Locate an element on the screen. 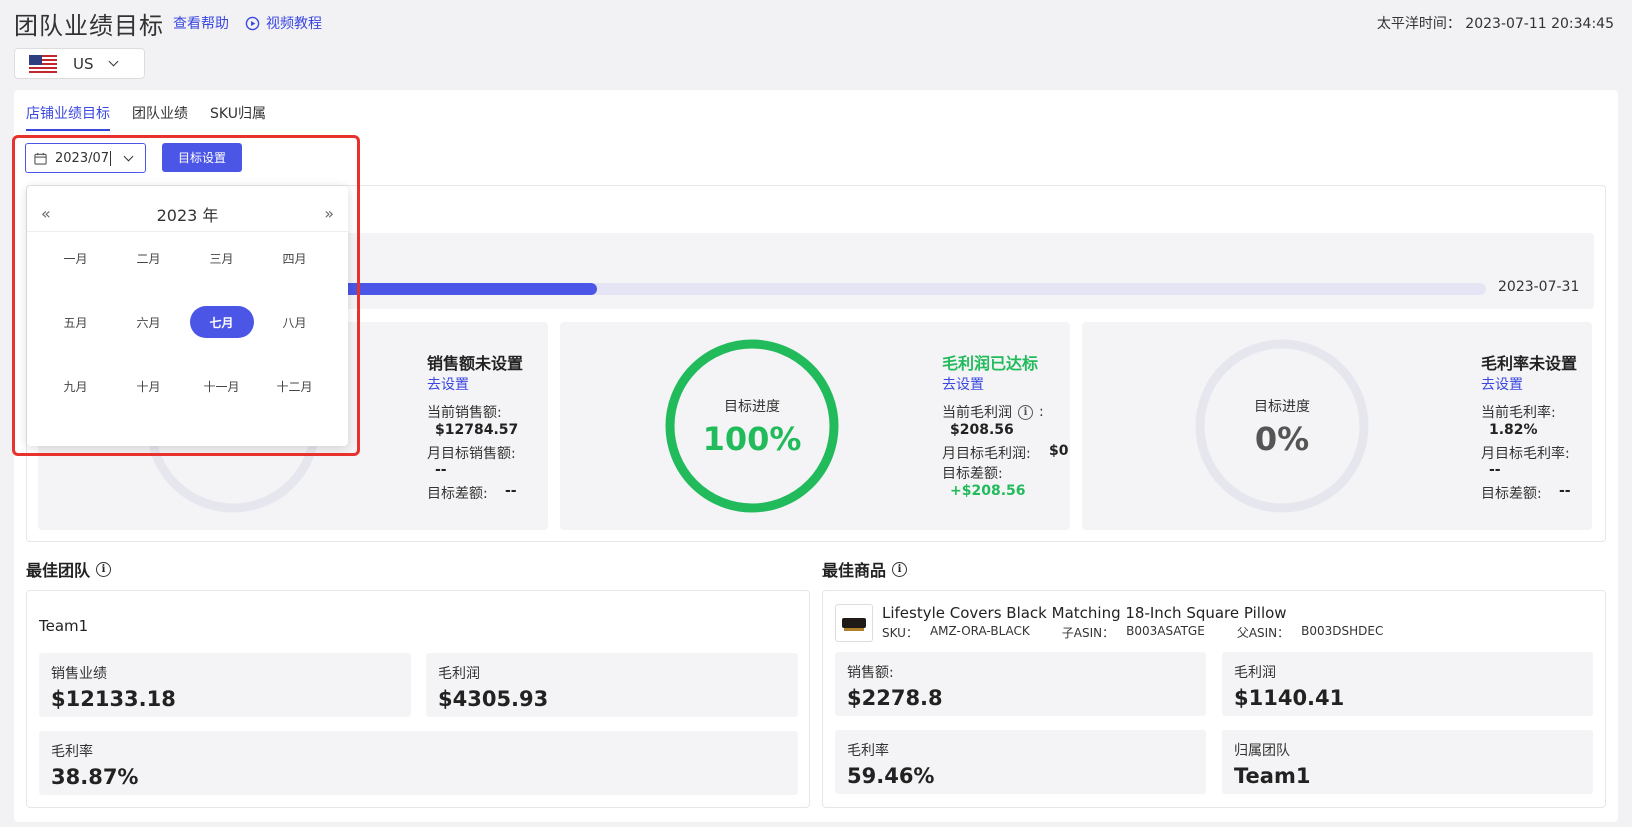 The width and height of the screenshot is (1632, 827). team-margin-value: 38.87% is located at coordinates (95, 777).